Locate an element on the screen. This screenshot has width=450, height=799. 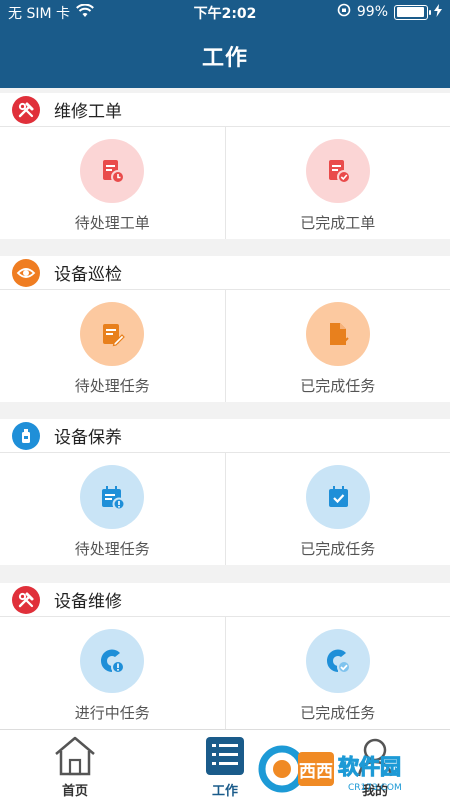
status-bar: 无 SIM 卡 下午2:02 99% is located at coordinates (225, 12).